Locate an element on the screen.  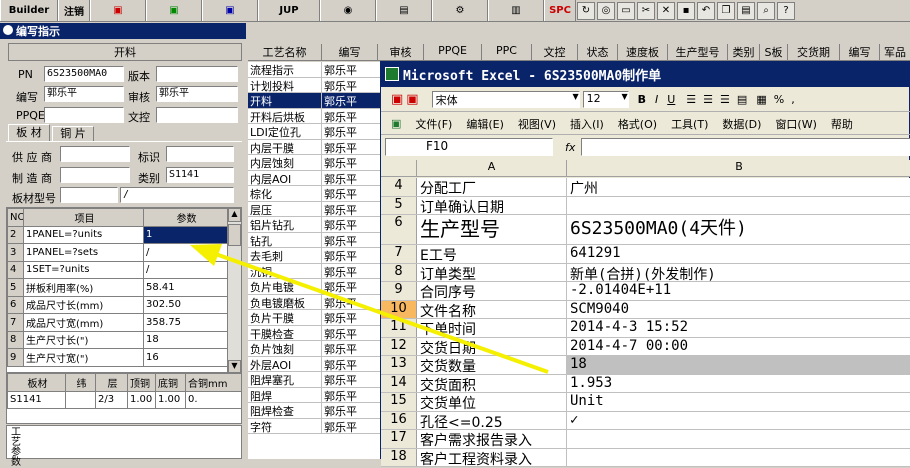
table-row: 3 1PANEL=?sets / is located at coordinates (117, 252).